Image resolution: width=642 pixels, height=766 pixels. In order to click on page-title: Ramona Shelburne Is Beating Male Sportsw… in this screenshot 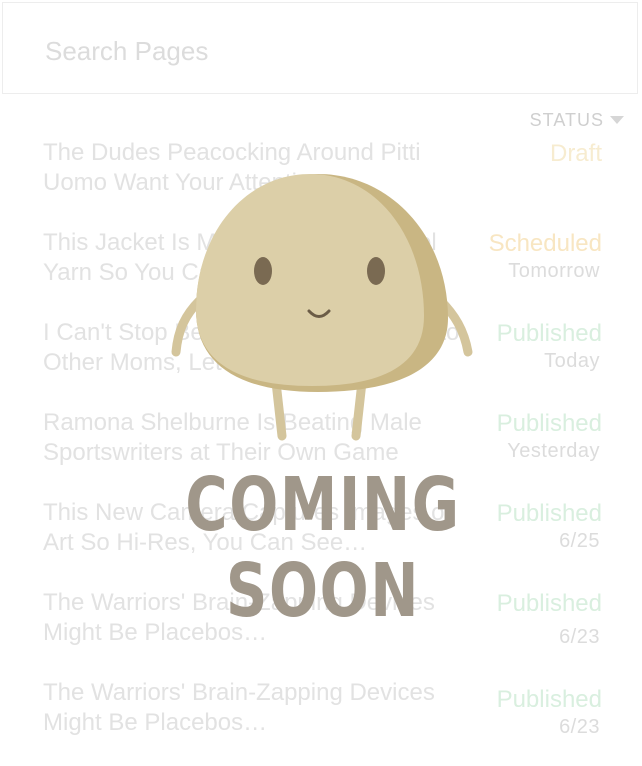, I will do `click(232, 437)`.